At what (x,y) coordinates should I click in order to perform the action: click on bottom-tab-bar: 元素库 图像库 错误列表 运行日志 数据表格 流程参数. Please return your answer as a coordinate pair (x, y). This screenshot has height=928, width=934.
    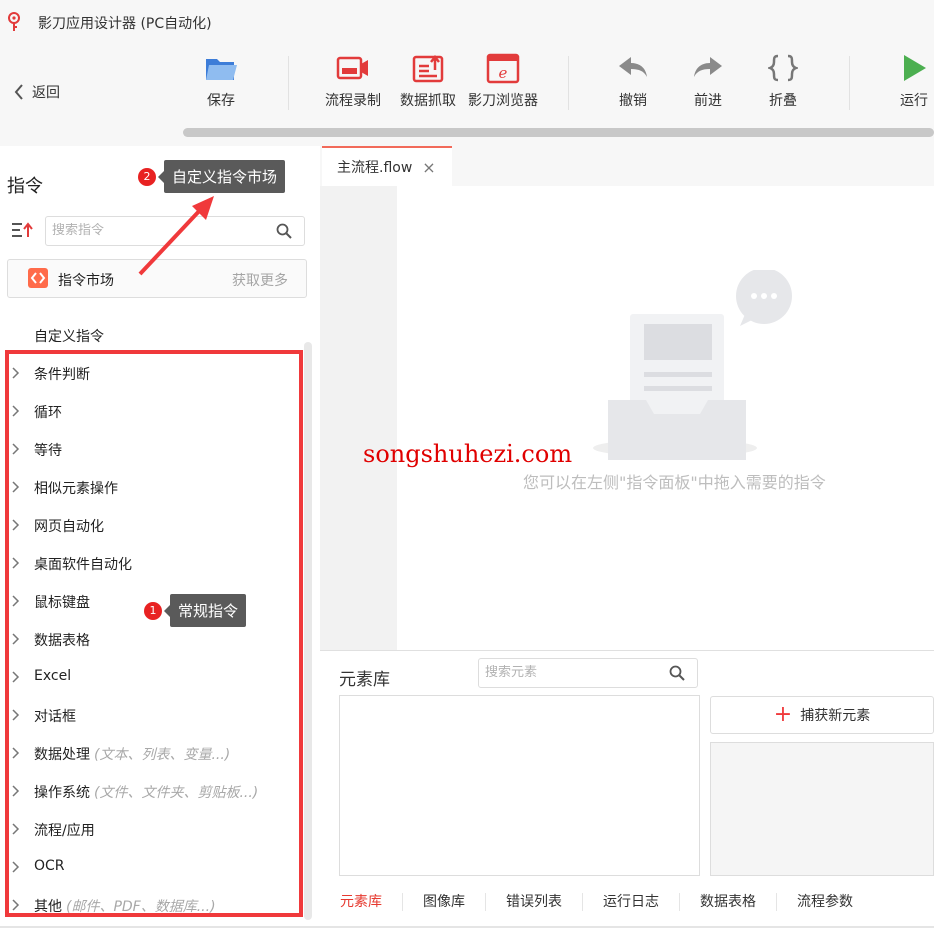
    Looking at the image, I should click on (627, 902).